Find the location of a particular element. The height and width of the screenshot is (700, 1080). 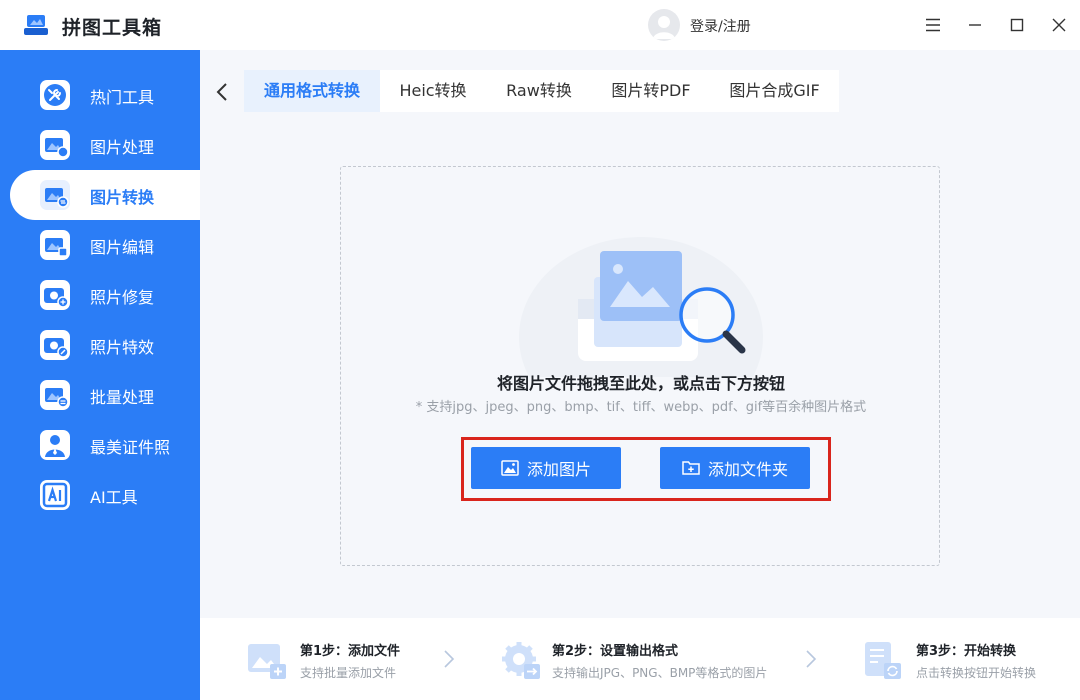

step-2-title: 第2步：设置输出格式 is located at coordinates (615, 651).